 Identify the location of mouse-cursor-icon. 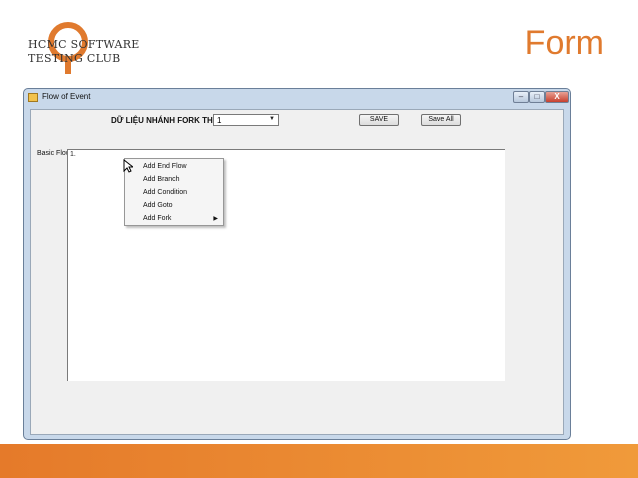
(128, 166).